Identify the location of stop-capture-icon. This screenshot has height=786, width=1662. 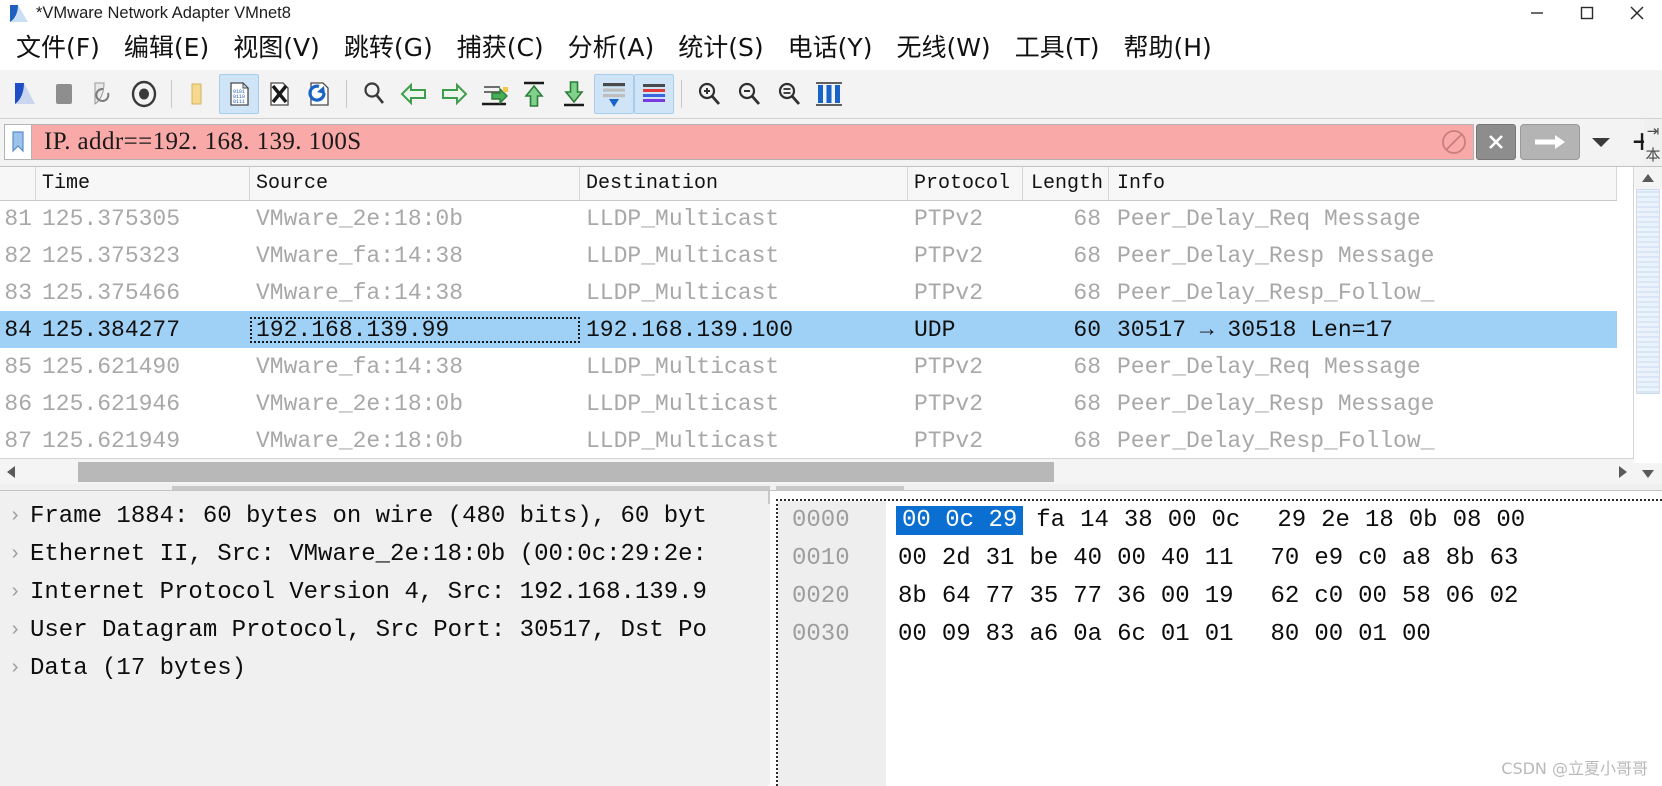
(64, 94).